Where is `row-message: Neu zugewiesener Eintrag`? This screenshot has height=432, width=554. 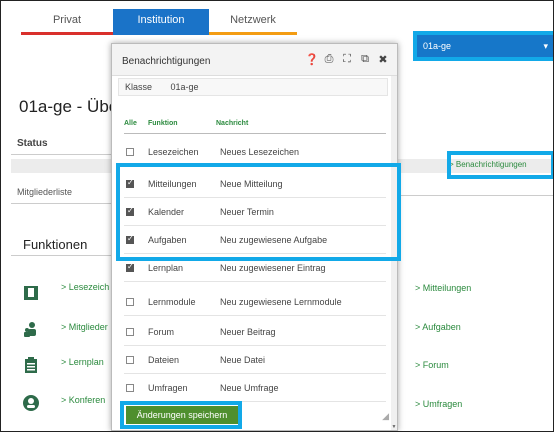 row-message: Neu zugewiesener Eintrag is located at coordinates (273, 268).